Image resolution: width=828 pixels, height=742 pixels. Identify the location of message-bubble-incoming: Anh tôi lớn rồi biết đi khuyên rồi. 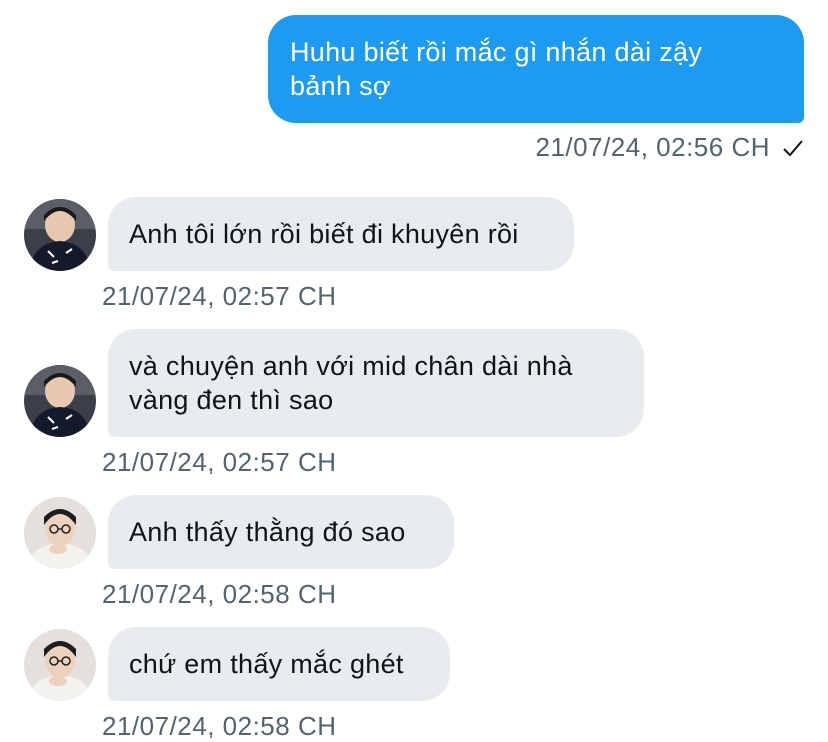
(341, 234).